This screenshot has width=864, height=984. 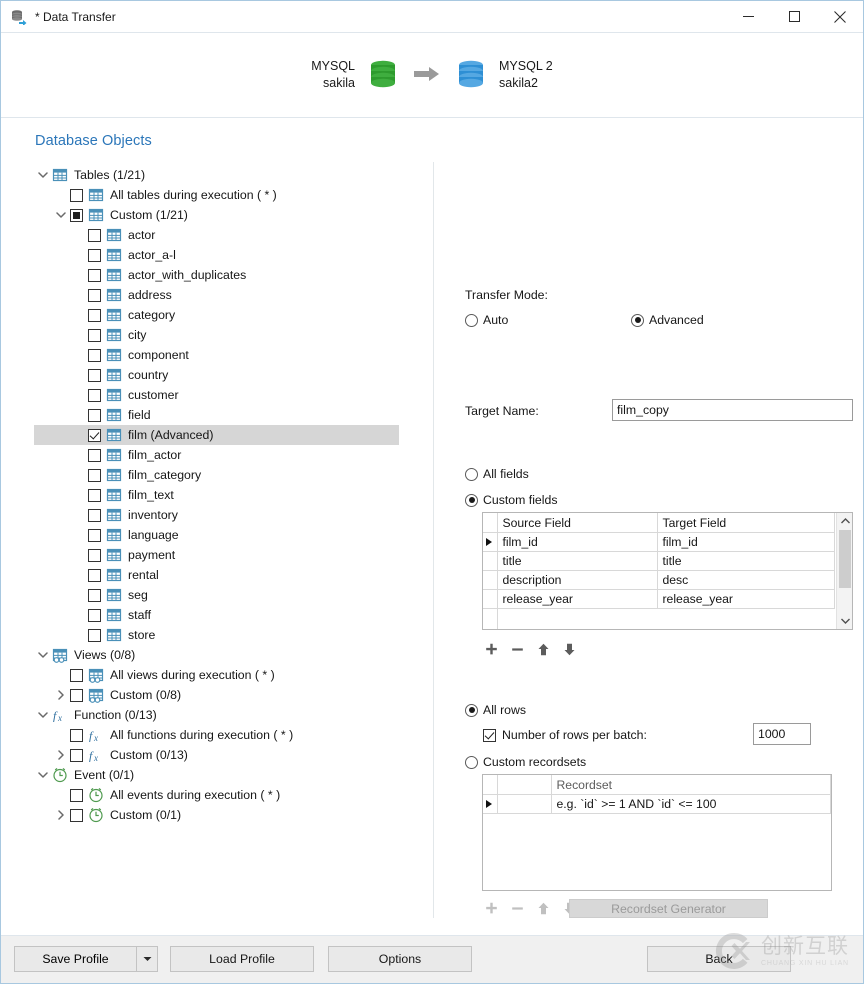 I want to click on source-field-cell: title, so click(x=577, y=561).